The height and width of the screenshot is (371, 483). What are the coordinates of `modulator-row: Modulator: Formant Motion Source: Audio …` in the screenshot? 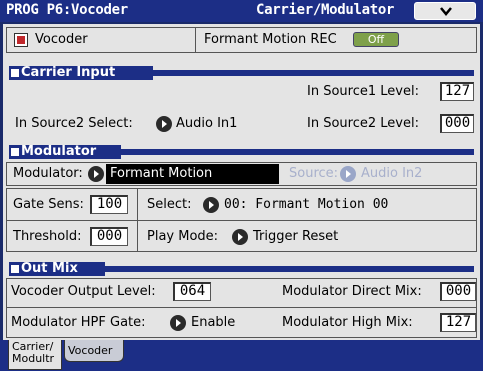 It's located at (241, 174).